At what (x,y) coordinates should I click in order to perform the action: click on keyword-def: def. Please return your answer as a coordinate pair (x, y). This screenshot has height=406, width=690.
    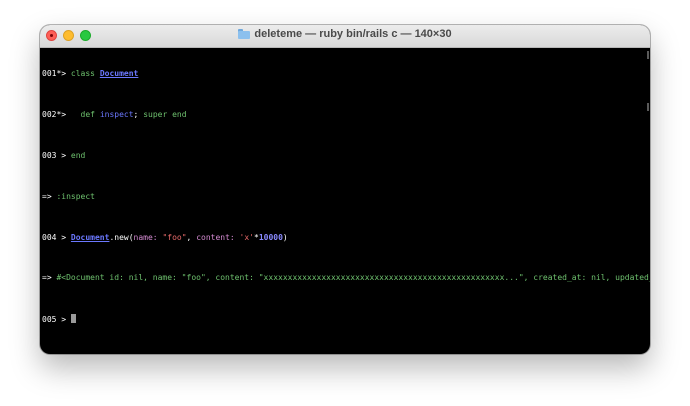
    Looking at the image, I should click on (87, 115).